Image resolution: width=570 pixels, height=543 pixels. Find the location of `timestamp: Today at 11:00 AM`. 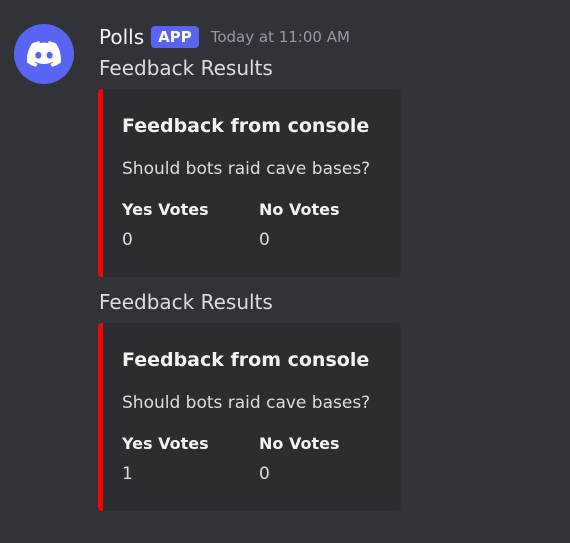

timestamp: Today at 11:00 AM is located at coordinates (280, 37).